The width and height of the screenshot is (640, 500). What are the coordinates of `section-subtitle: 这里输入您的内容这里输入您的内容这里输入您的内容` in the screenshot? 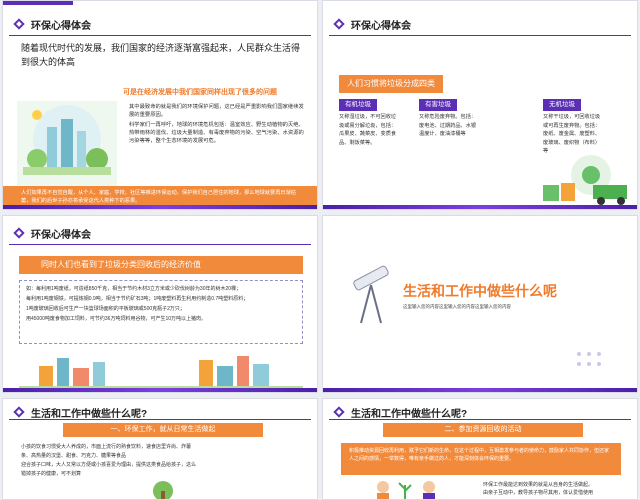 It's located at (457, 306).